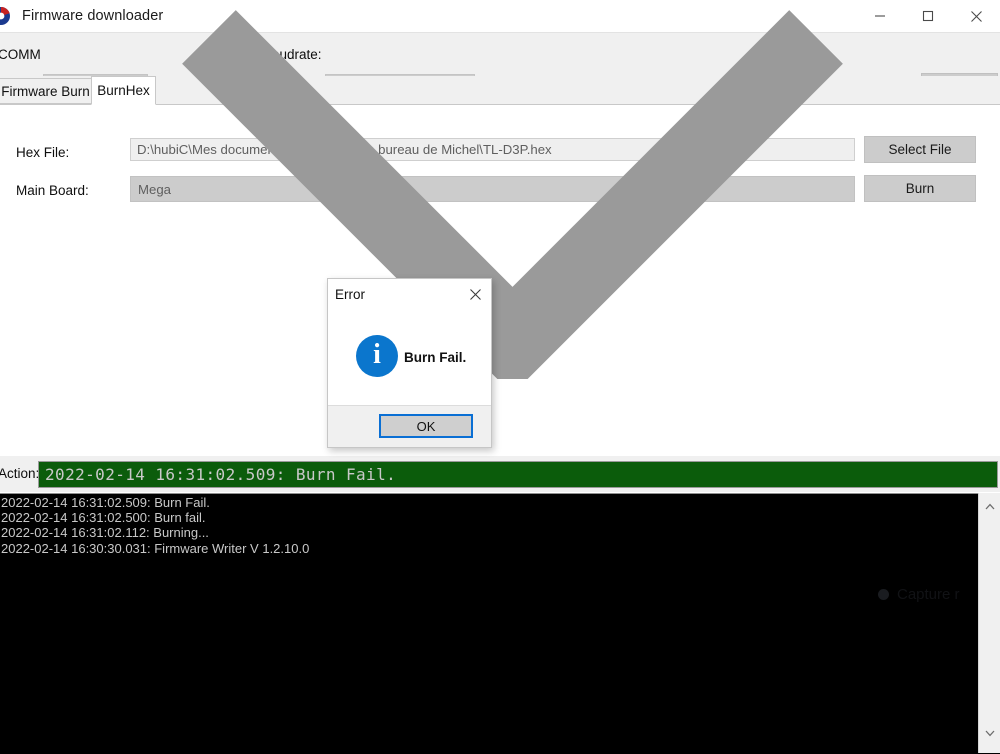 The width and height of the screenshot is (1000, 754). What do you see at coordinates (989, 506) in the screenshot?
I see `scroll-up-icon` at bounding box center [989, 506].